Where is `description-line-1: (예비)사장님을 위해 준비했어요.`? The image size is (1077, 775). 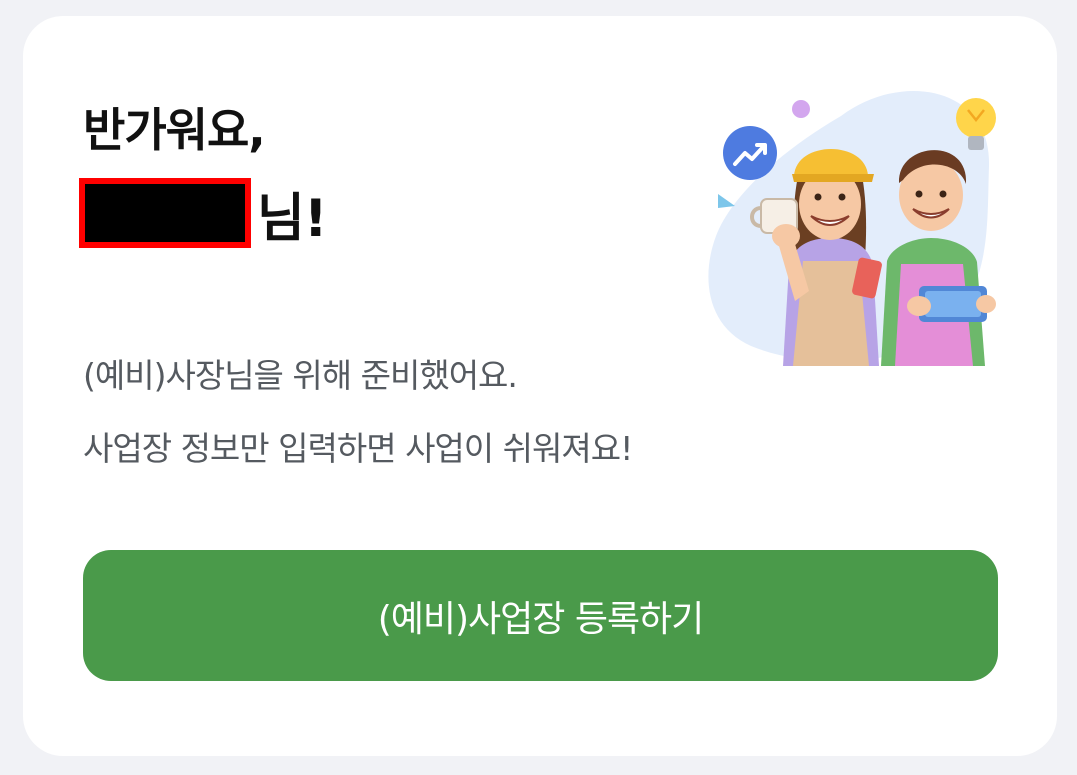 description-line-1: (예비)사장님을 위해 준비했어요. is located at coordinates (300, 375).